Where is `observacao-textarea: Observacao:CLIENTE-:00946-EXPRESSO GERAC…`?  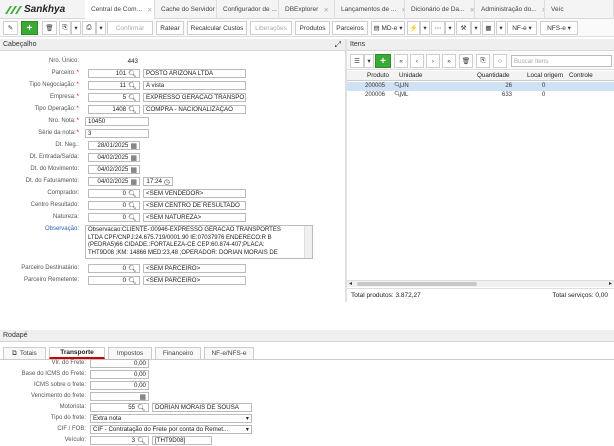 observacao-textarea: Observacao:CLIENTE-:00946-EXPRESSO GERAC… is located at coordinates (199, 242).